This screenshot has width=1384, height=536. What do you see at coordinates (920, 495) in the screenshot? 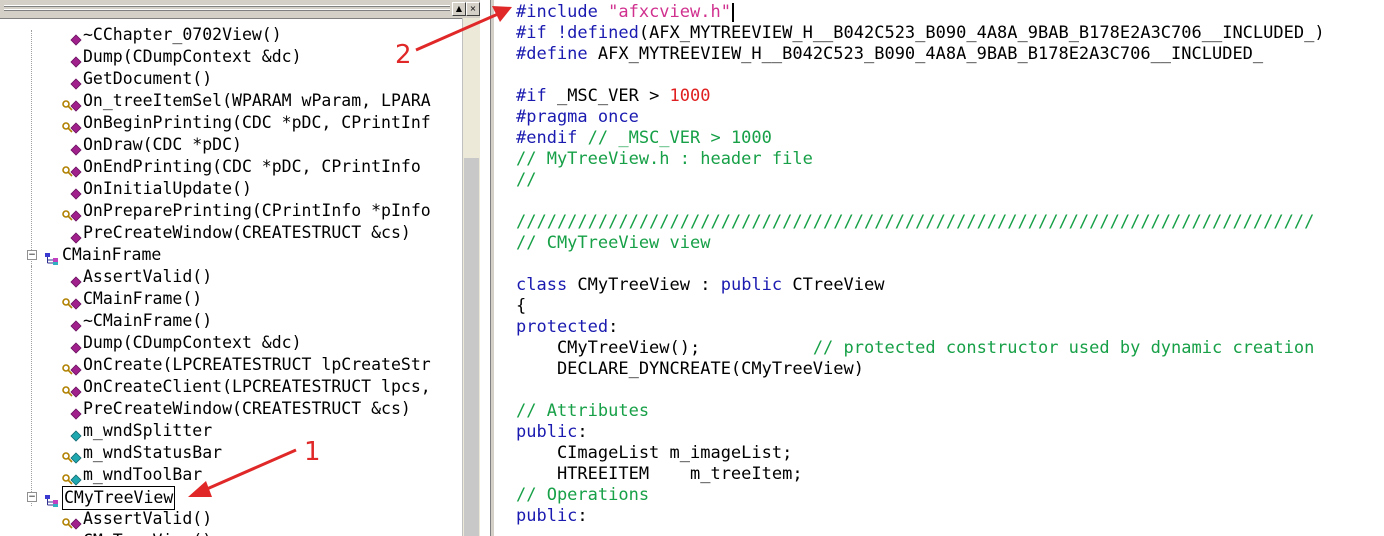
I see `code-line: // Operations` at bounding box center [920, 495].